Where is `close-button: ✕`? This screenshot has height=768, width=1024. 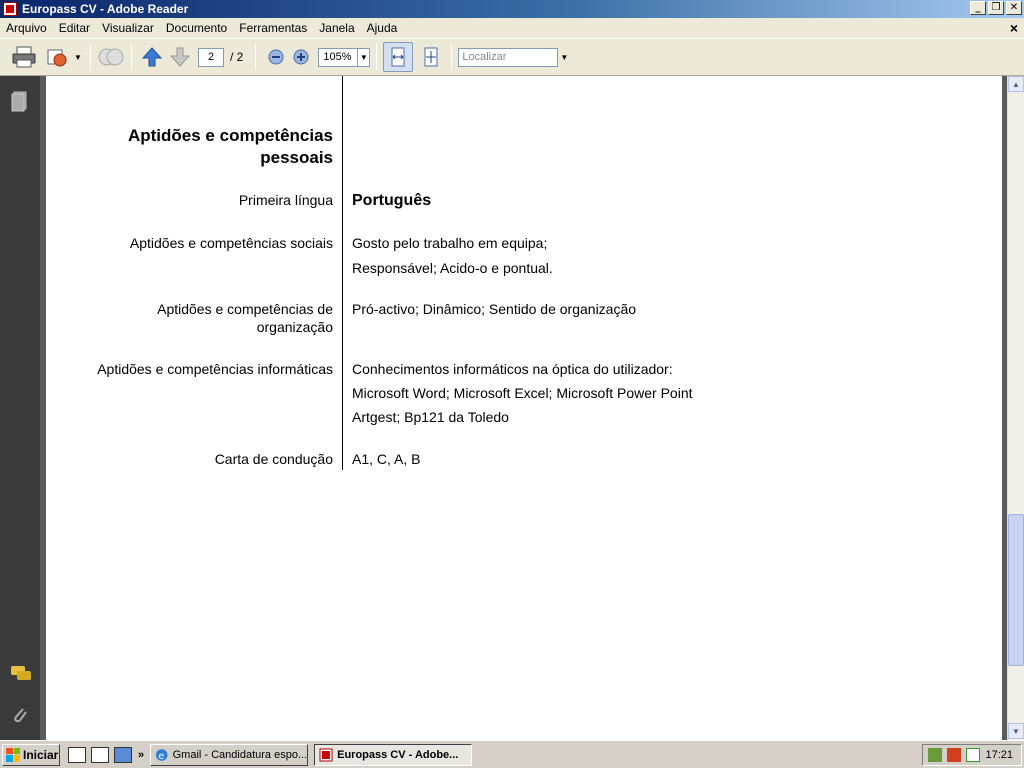
close-button: ✕ is located at coordinates (1014, 8).